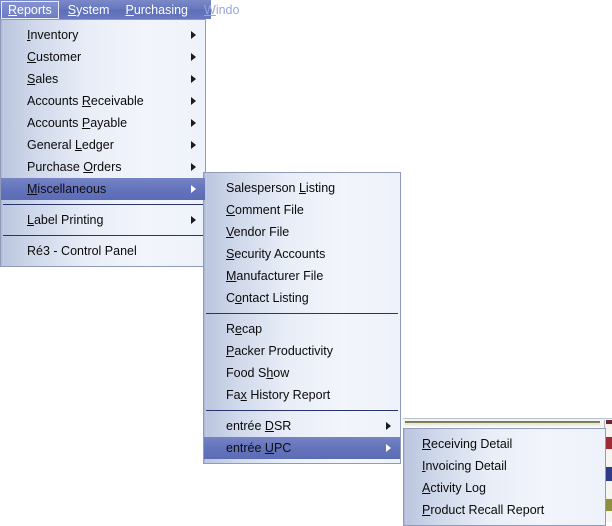 This screenshot has height=526, width=612. Describe the element at coordinates (507, 422) in the screenshot. I see `background-window-toolbar-fragment` at that location.